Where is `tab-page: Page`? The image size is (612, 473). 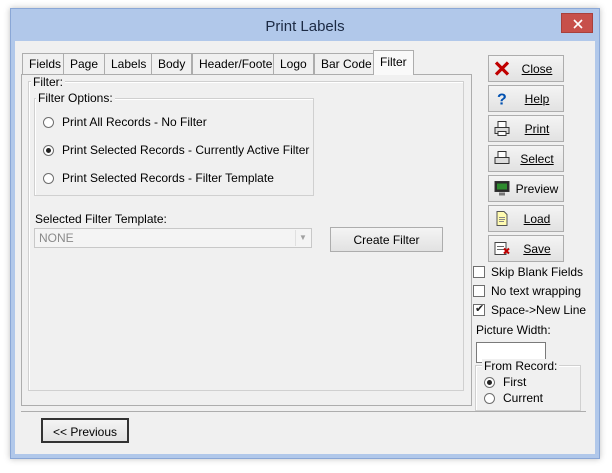 tab-page: Page is located at coordinates (84, 63).